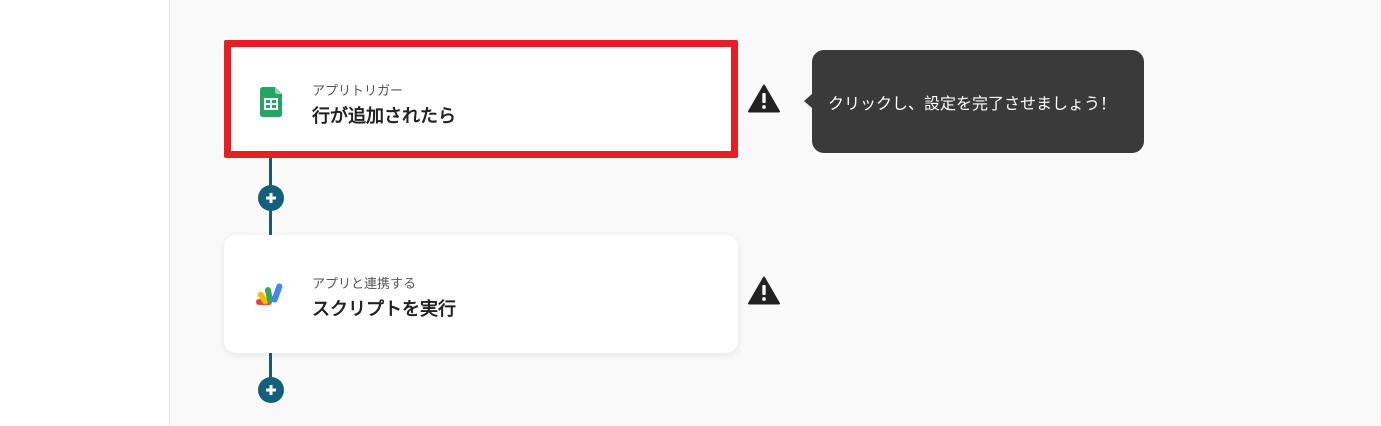 Image resolution: width=1381 pixels, height=426 pixels. Describe the element at coordinates (271, 104) in the screenshot. I see `google-sheets-icon` at that location.